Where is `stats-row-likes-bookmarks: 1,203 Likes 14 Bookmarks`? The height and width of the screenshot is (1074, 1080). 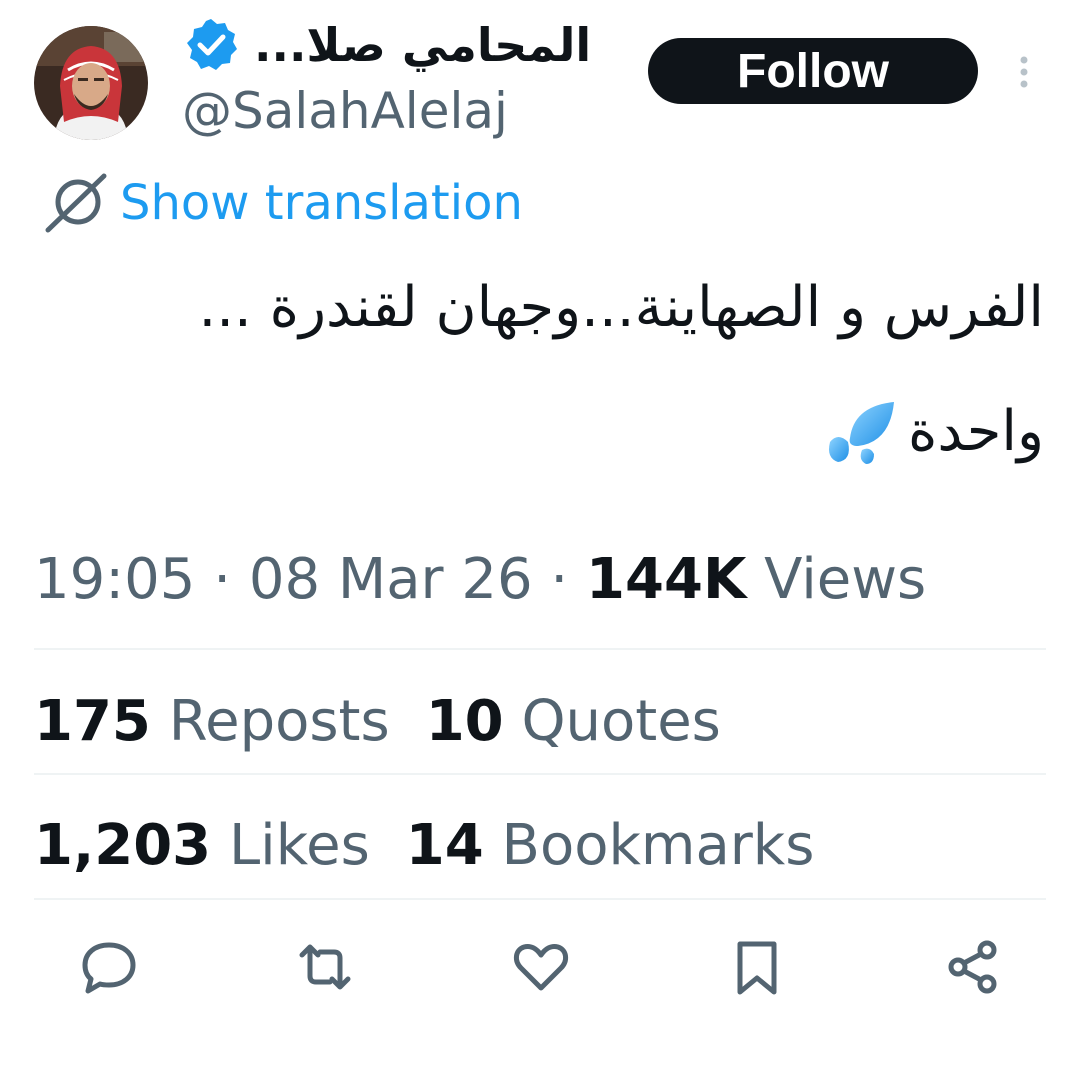 stats-row-likes-bookmarks: 1,203 Likes 14 Bookmarks is located at coordinates (424, 845).